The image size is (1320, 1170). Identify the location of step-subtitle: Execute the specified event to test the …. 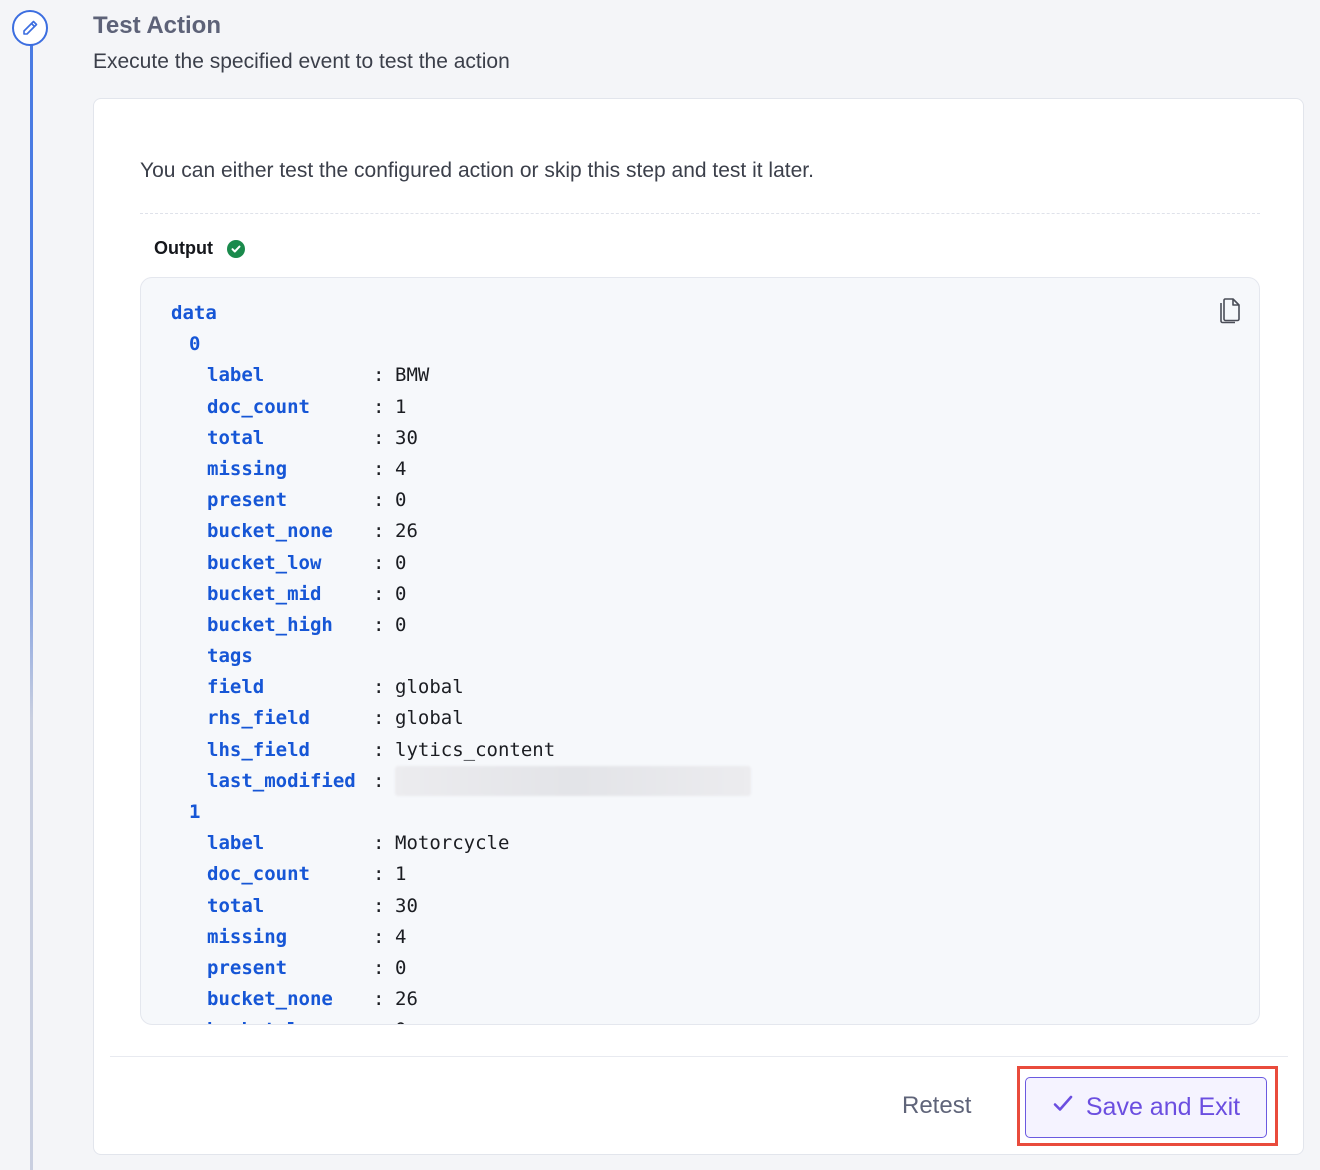
(301, 61).